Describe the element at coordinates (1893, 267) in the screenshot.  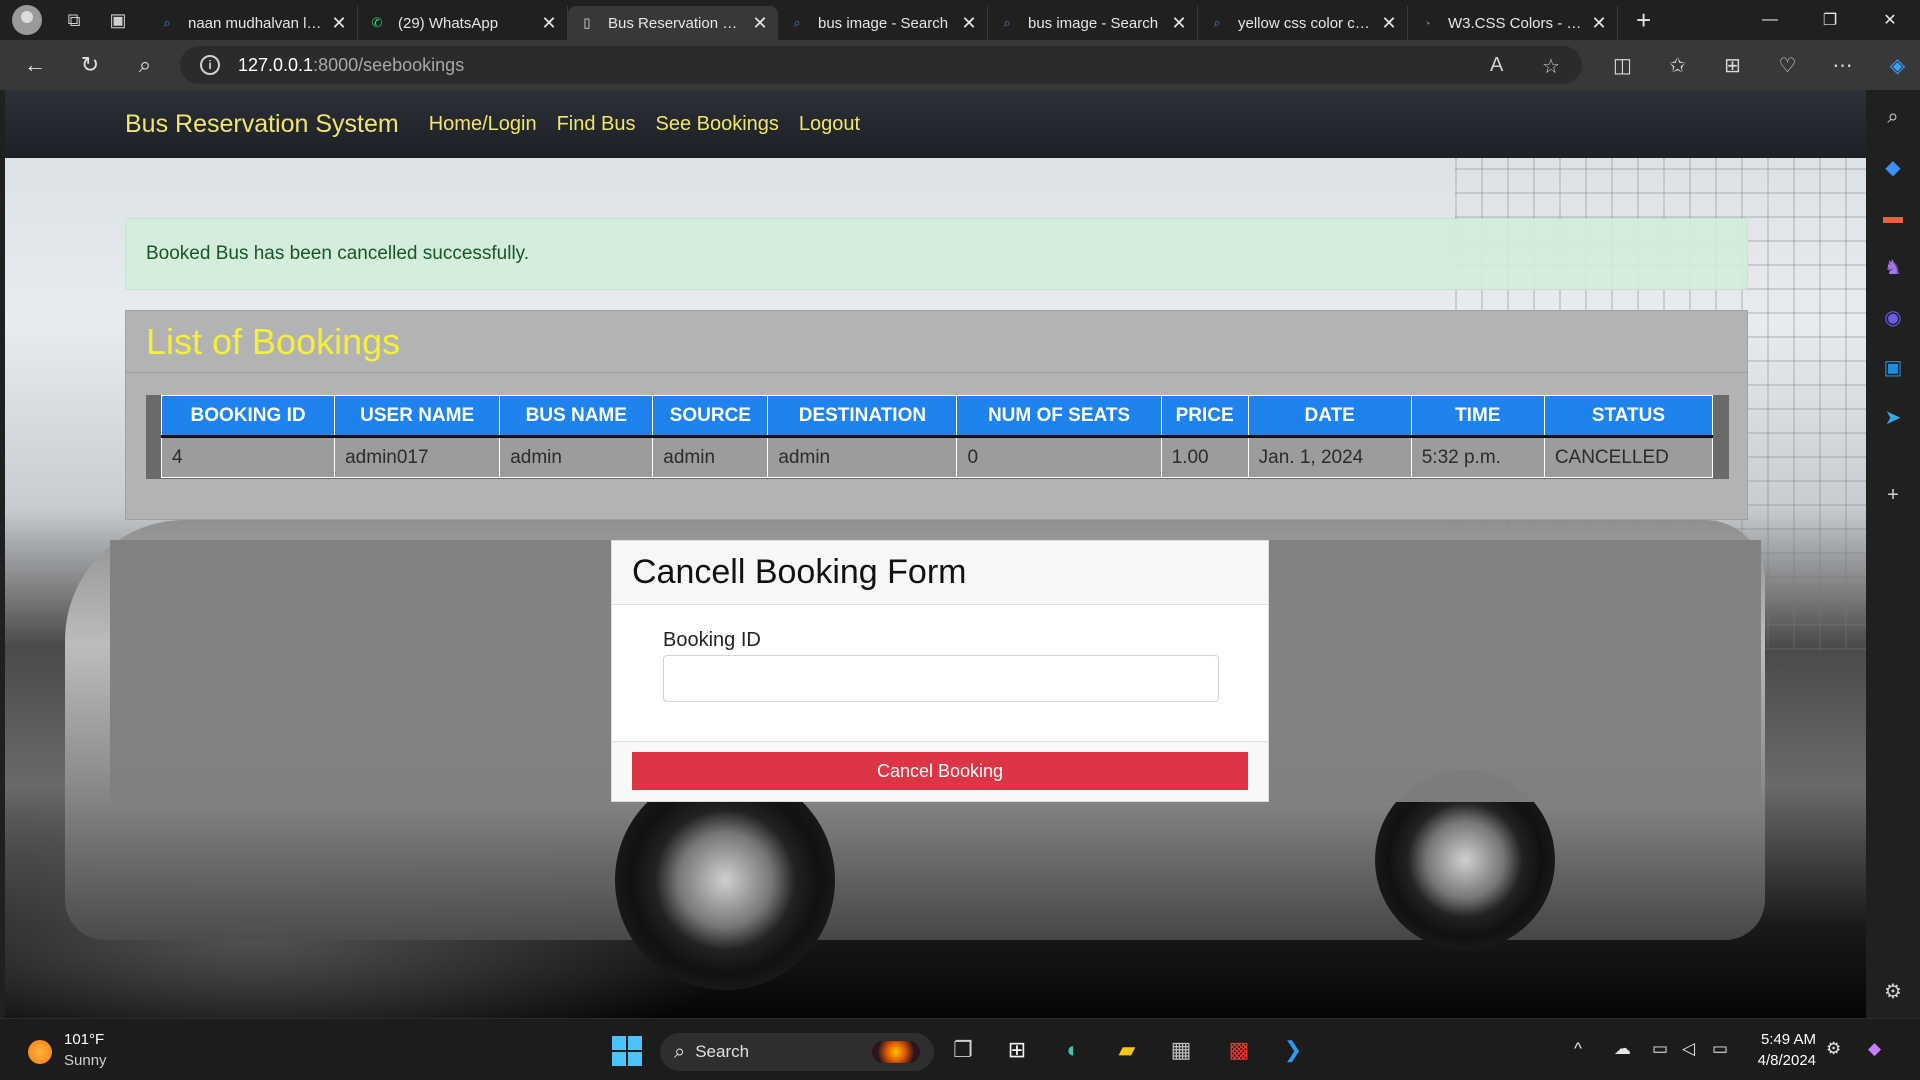
I see `games-icon: ♞` at that location.